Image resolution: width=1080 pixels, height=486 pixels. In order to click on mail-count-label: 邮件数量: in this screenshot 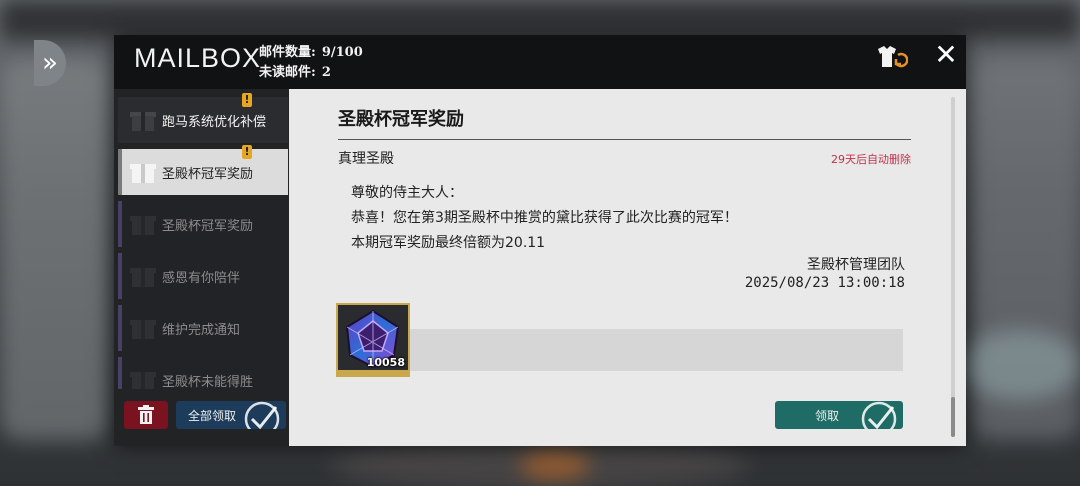, I will do `click(287, 52)`.